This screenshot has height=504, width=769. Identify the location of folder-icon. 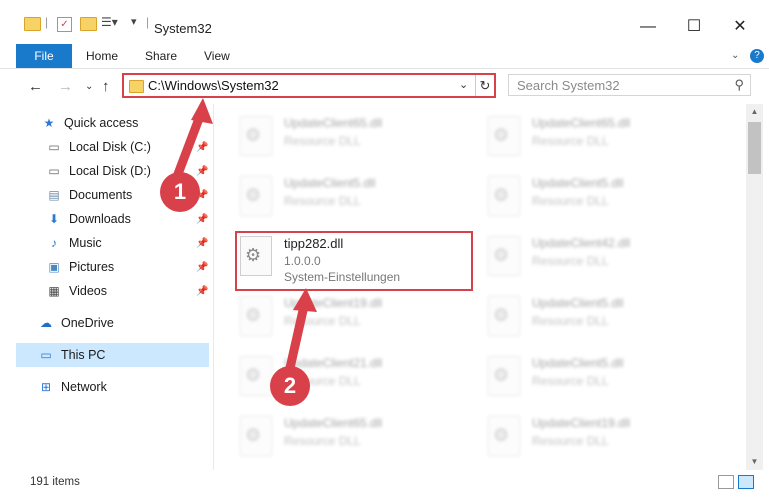
(32, 24).